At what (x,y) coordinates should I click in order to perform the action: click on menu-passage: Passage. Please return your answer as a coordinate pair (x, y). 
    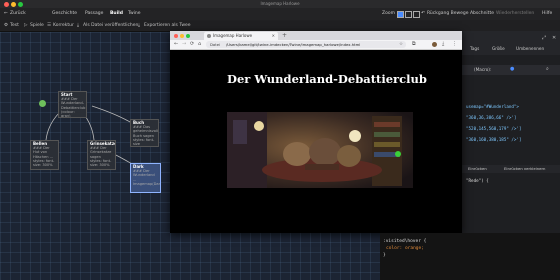
    Looking at the image, I should click on (94, 14).